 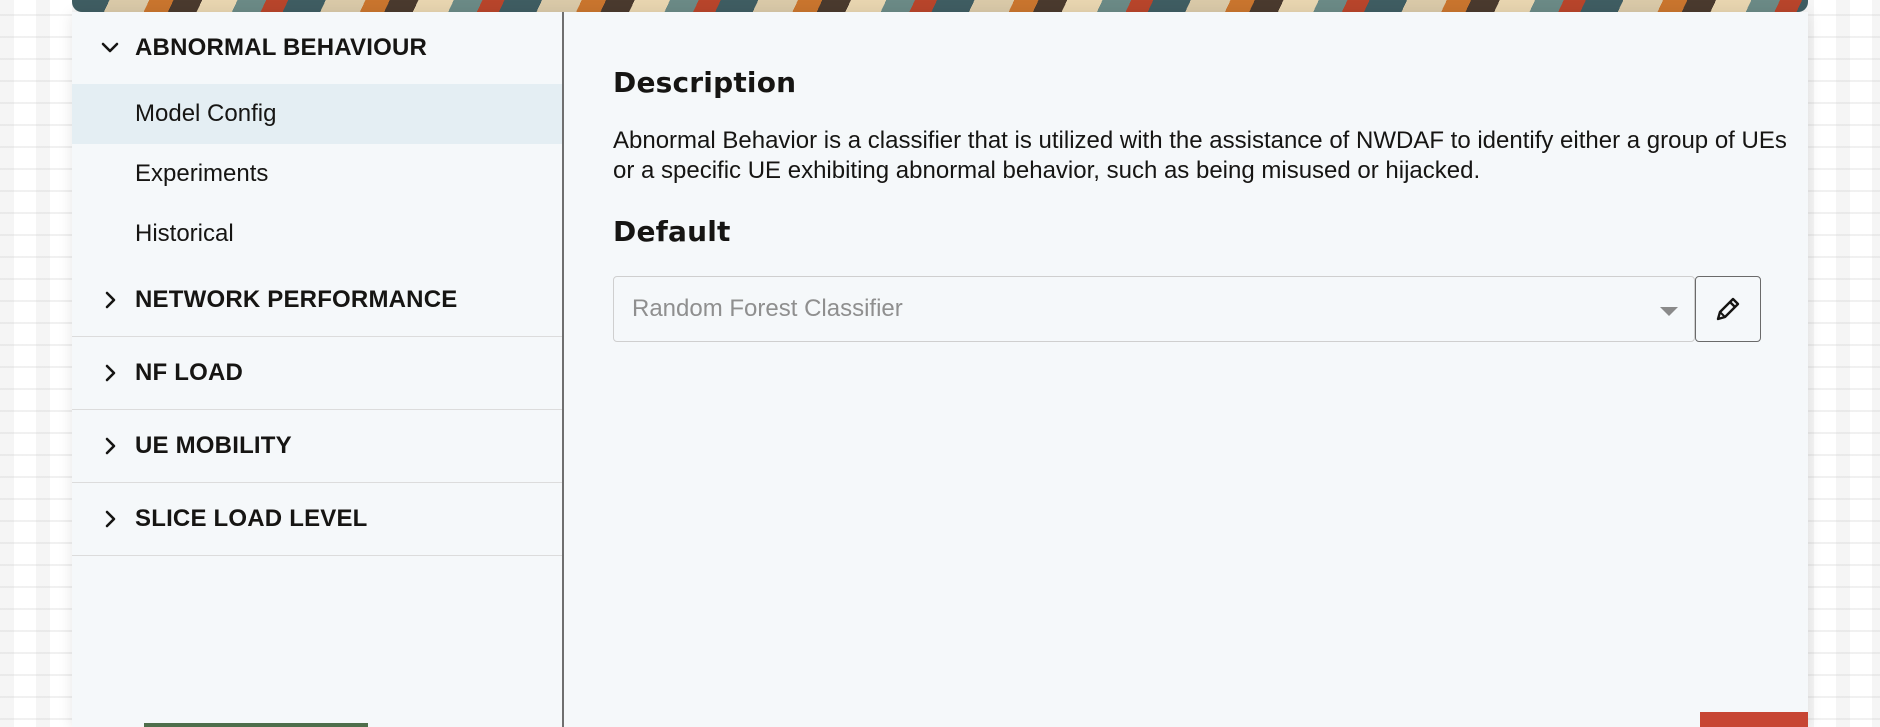 What do you see at coordinates (767, 308) in the screenshot?
I see `select-value: Random Forest Classifier` at bounding box center [767, 308].